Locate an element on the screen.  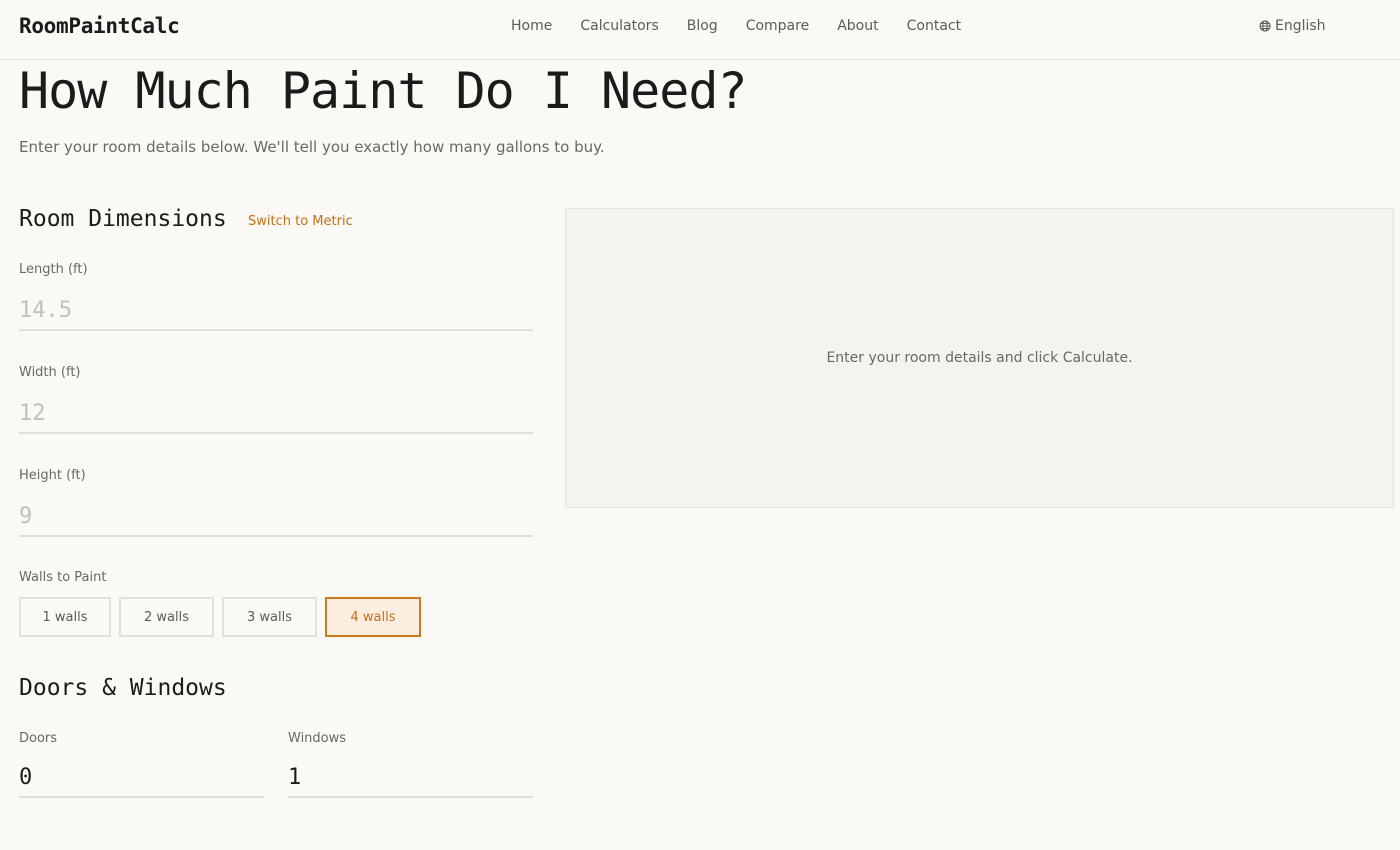
height-label: Height (ft) is located at coordinates (52, 475).